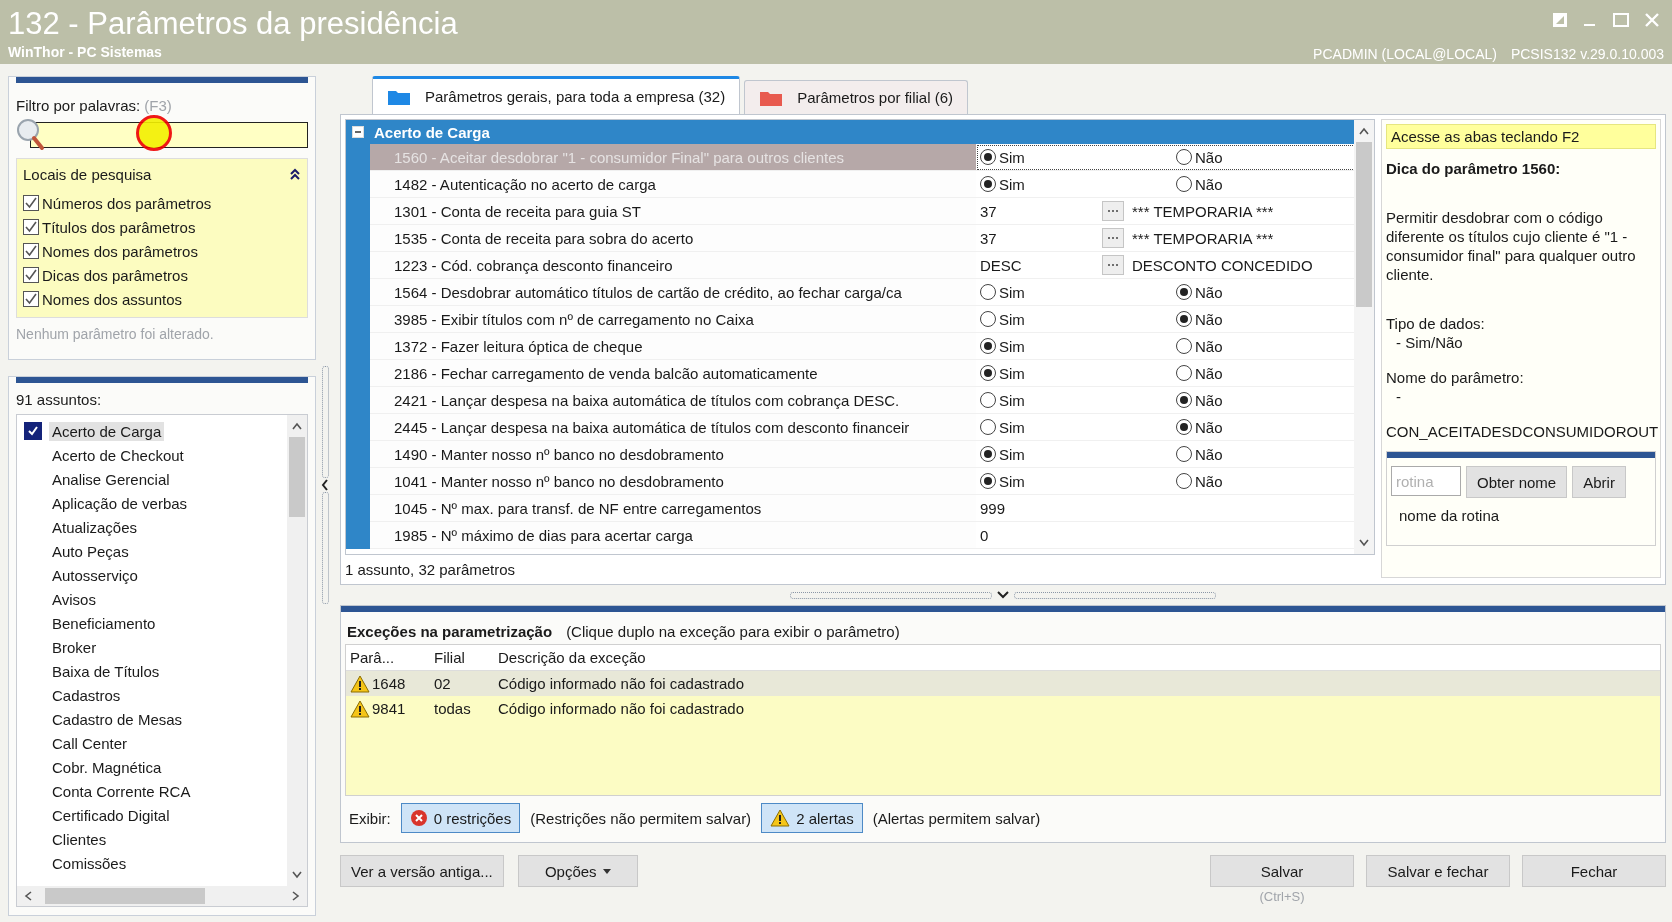  I want to click on column-header: Descrição da exceção, so click(1059, 657).